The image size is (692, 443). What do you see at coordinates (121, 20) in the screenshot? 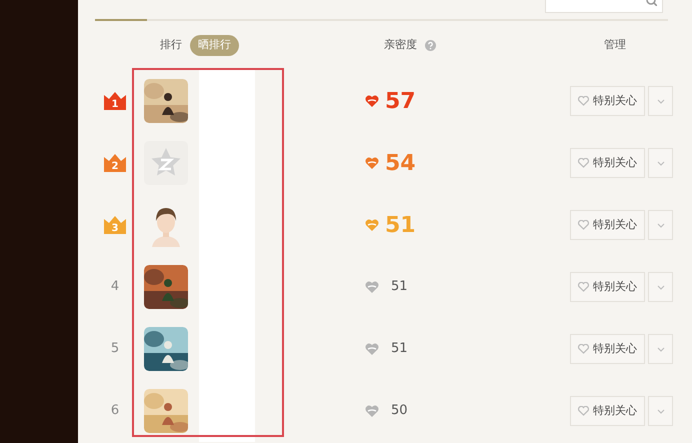
I see `active-tab-indicator` at bounding box center [121, 20].